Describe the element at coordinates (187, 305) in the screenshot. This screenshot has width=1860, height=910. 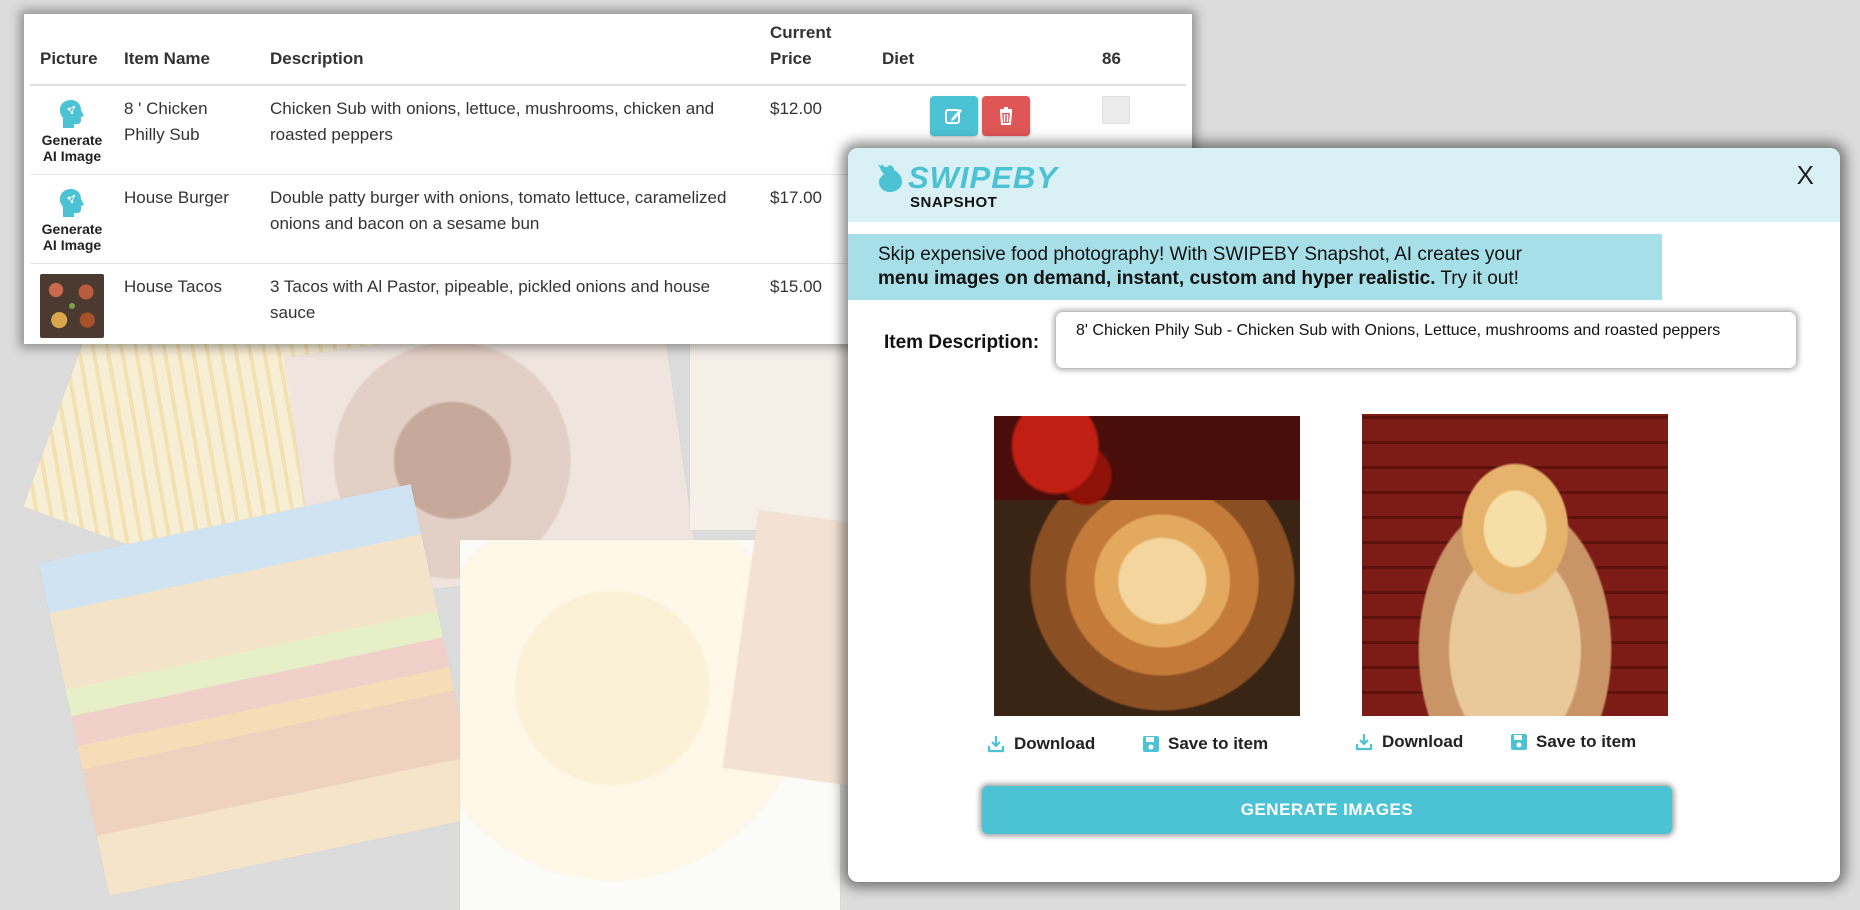
I see `item-name-cell: House Tacos` at that location.